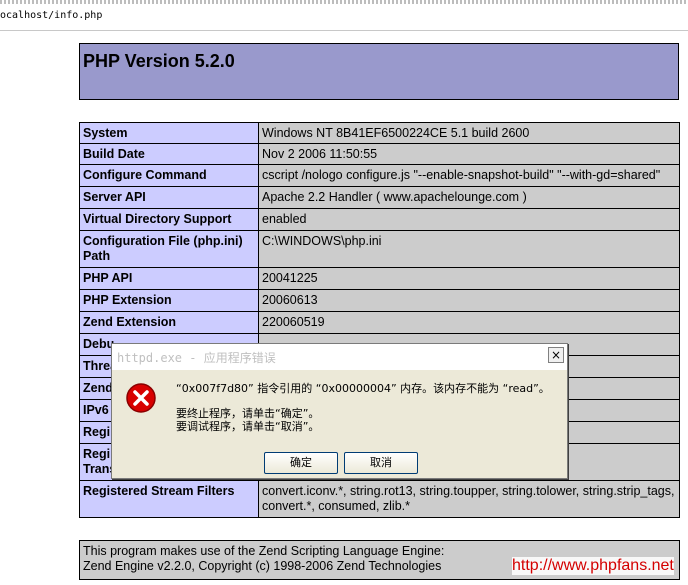 This screenshot has width=688, height=585. I want to click on dialog-titlebar: httpd.exe - 应用程序错误 ×, so click(339, 357).